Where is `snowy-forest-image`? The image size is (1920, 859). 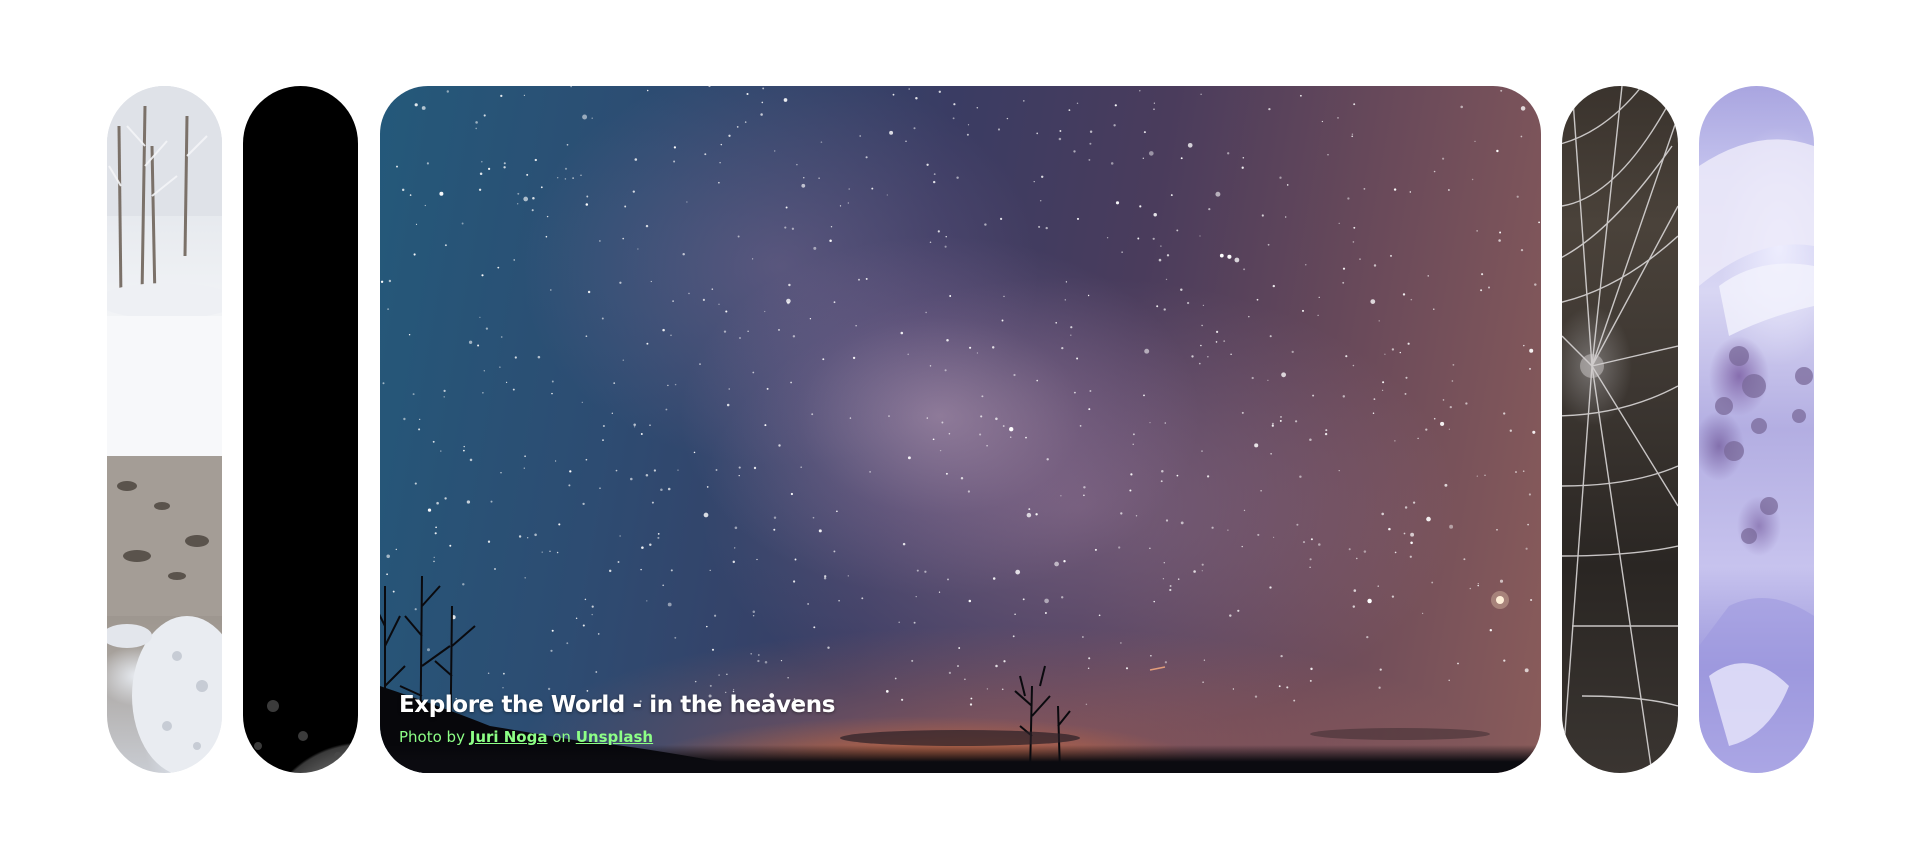 snowy-forest-image is located at coordinates (164, 429).